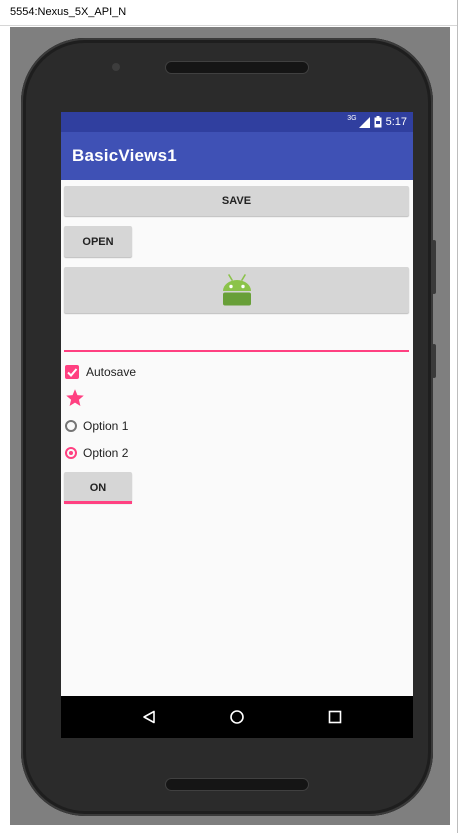 The width and height of the screenshot is (458, 833). What do you see at coordinates (364, 122) in the screenshot?
I see `signal-icon` at bounding box center [364, 122].